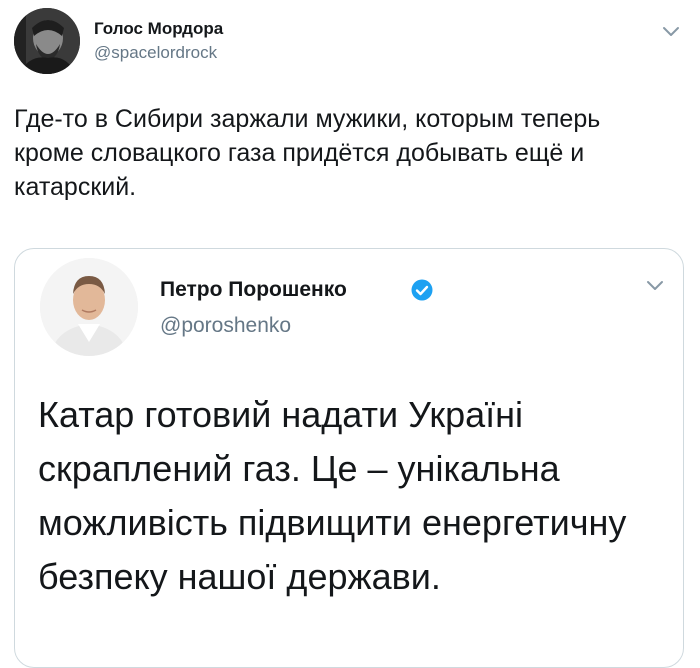 Image resolution: width=700 pixels, height=668 pixels. What do you see at coordinates (253, 290) in the screenshot?
I see `quoted-author-name: Петро Порошенко` at bounding box center [253, 290].